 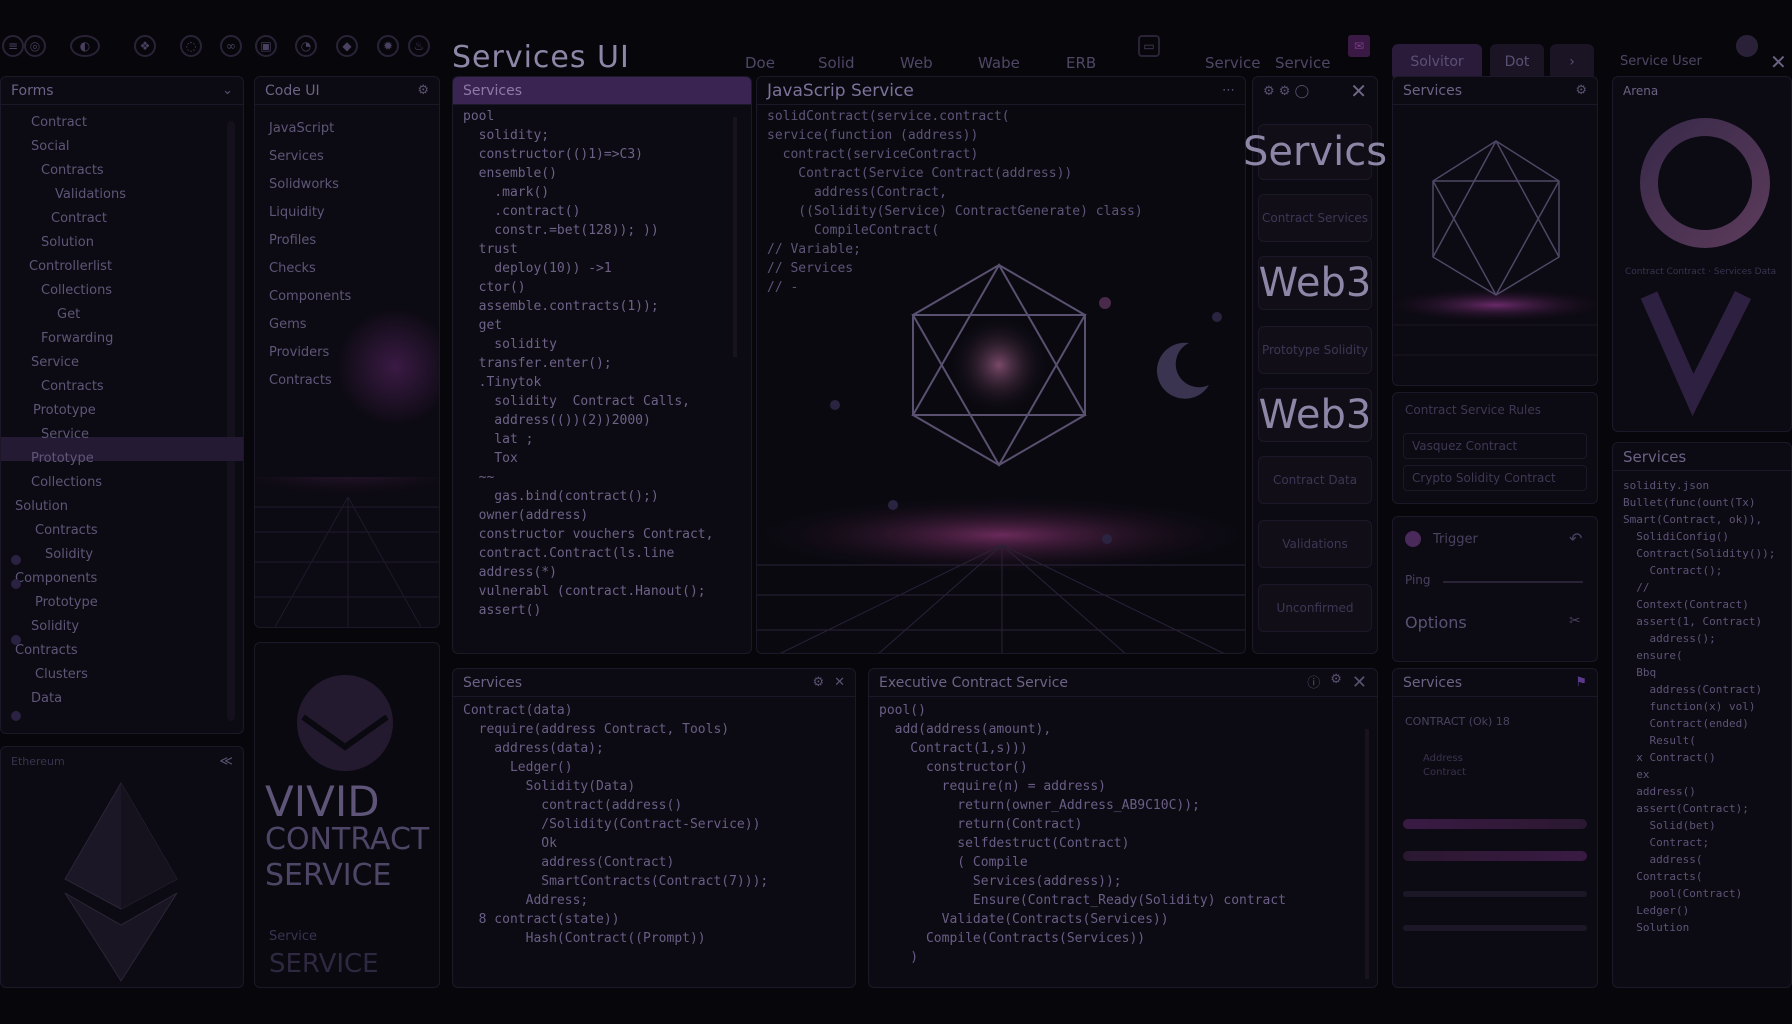 I want to click on mid-list-item: Liquidity, so click(x=297, y=212).